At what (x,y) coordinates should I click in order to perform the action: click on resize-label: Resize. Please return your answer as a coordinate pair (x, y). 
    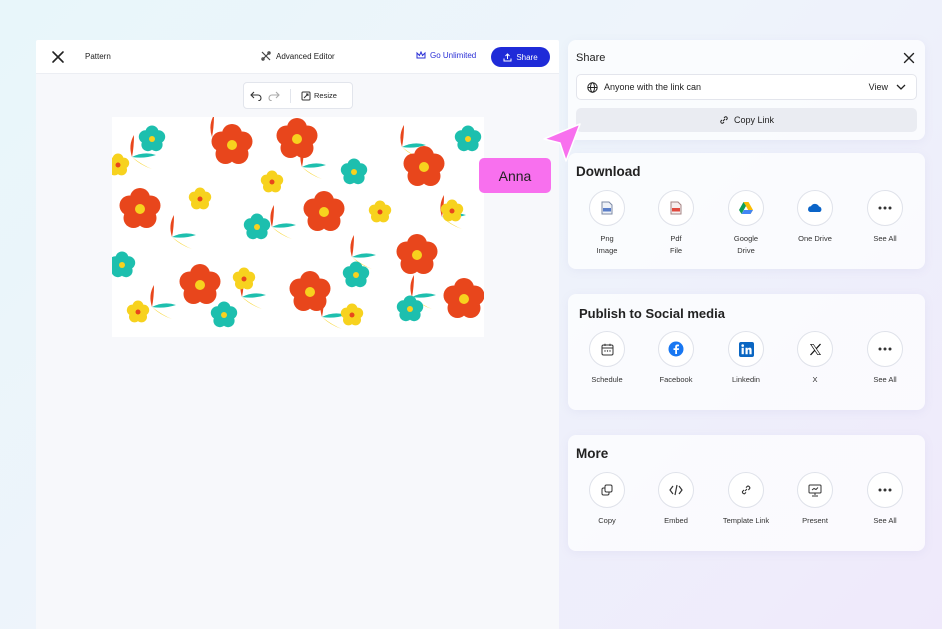
    Looking at the image, I should click on (325, 95).